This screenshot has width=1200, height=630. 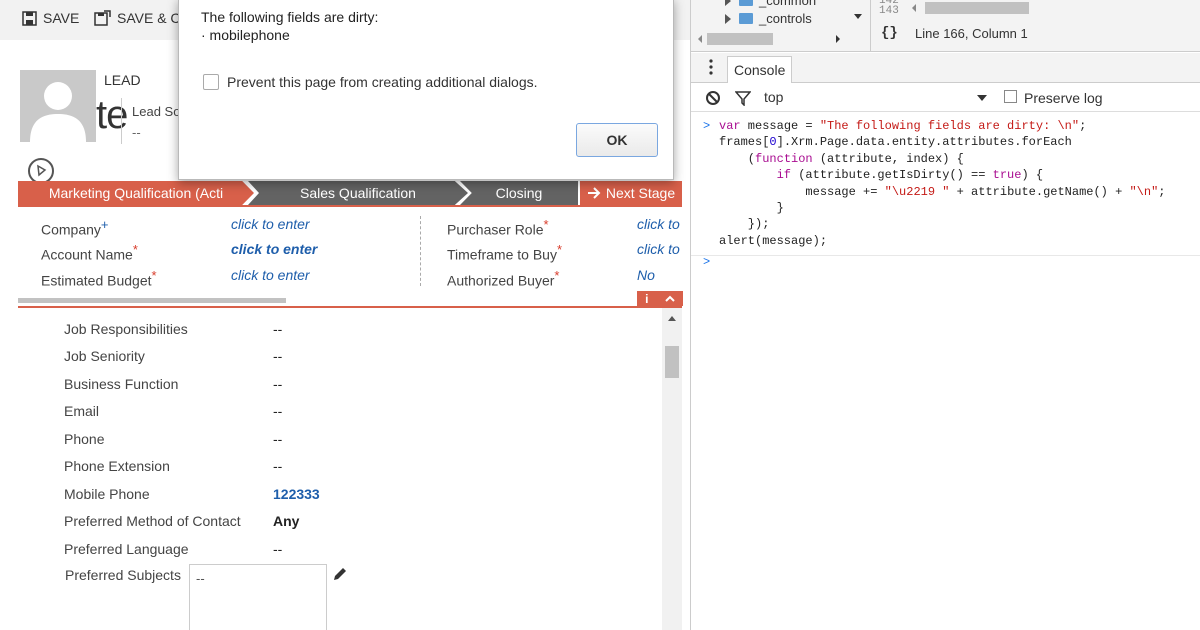 I want to click on preserve-log-checkbox, so click(x=1010, y=96).